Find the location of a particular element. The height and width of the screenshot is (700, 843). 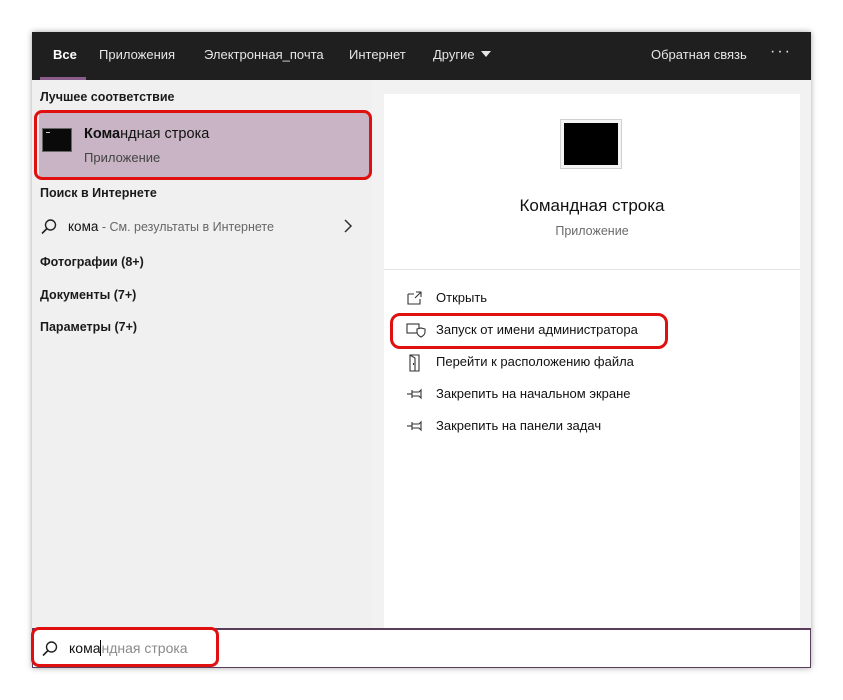

command-prompt-large-icon is located at coordinates (591, 144).